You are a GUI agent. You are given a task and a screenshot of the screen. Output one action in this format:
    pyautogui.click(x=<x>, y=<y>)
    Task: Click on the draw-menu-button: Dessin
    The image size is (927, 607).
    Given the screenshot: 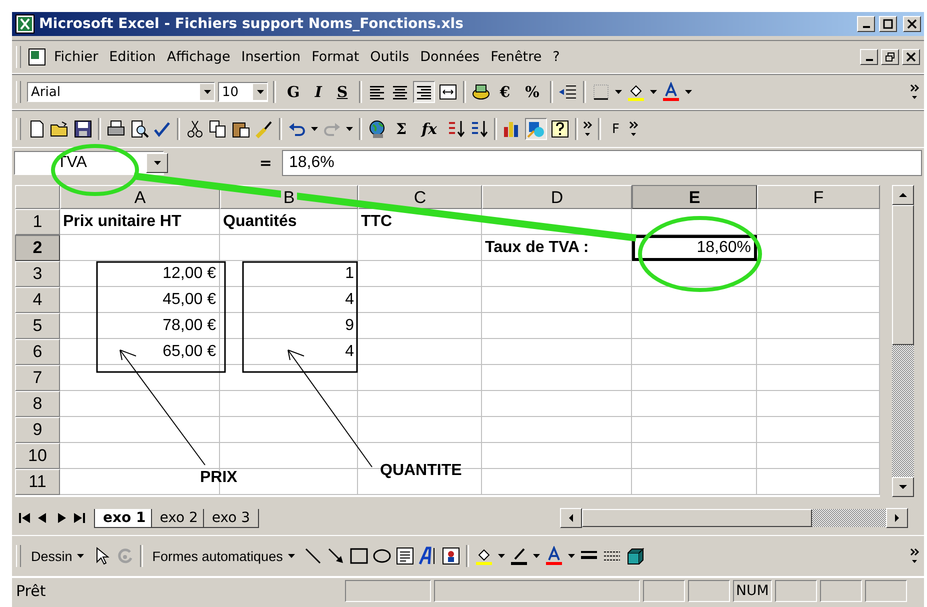 What is the action you would take?
    pyautogui.click(x=58, y=556)
    